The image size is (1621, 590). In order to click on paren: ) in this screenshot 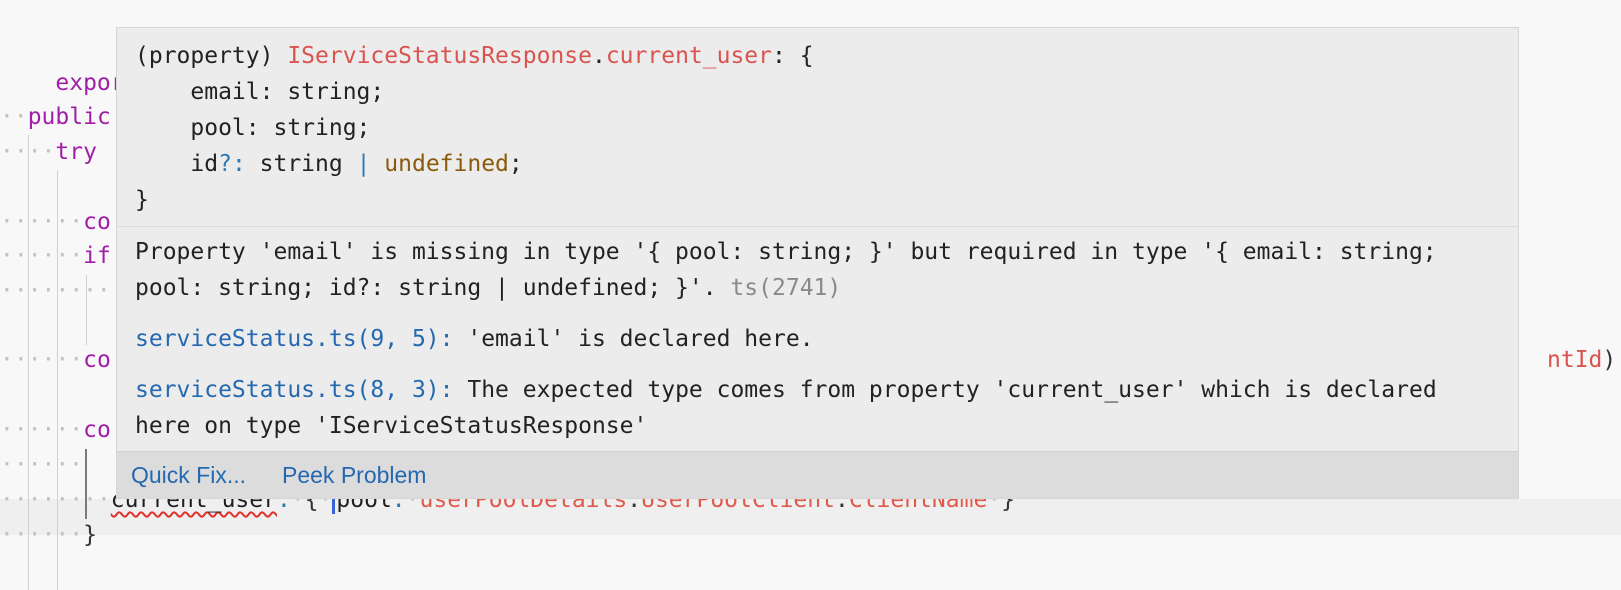, I will do `click(1609, 360)`.